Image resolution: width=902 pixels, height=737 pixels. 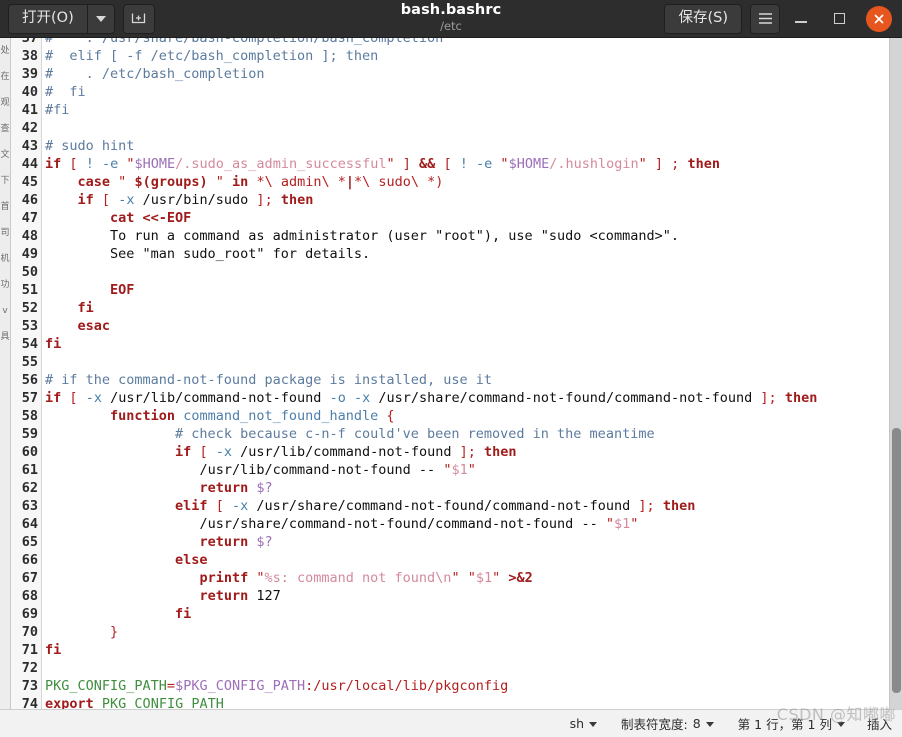 What do you see at coordinates (240, 686) in the screenshot?
I see `code-token: $PKG_CONFIG_PATH` at bounding box center [240, 686].